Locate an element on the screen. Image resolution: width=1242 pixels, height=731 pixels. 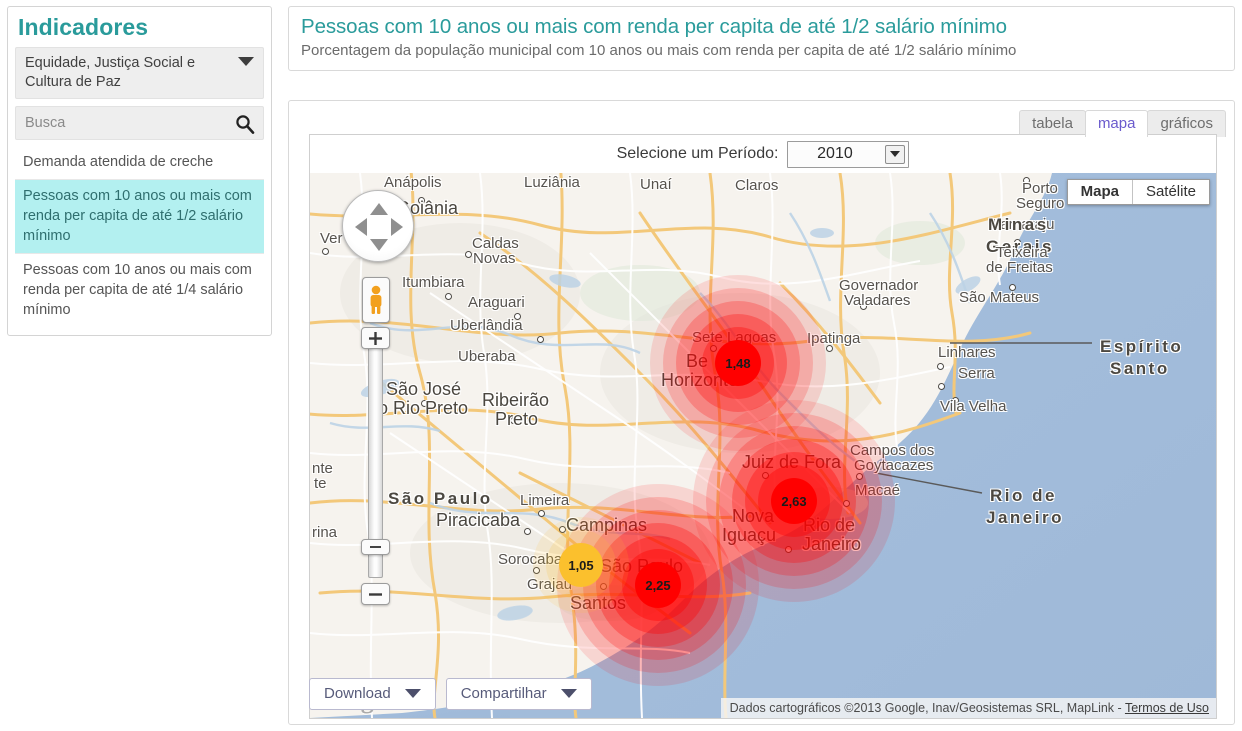
search-icon is located at coordinates (245, 124).